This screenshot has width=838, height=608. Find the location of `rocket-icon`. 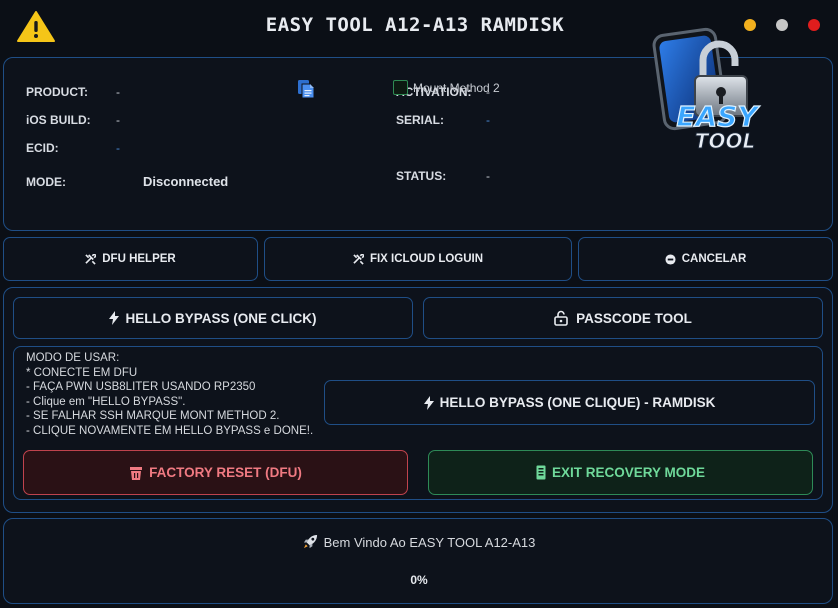

rocket-icon is located at coordinates (310, 543).